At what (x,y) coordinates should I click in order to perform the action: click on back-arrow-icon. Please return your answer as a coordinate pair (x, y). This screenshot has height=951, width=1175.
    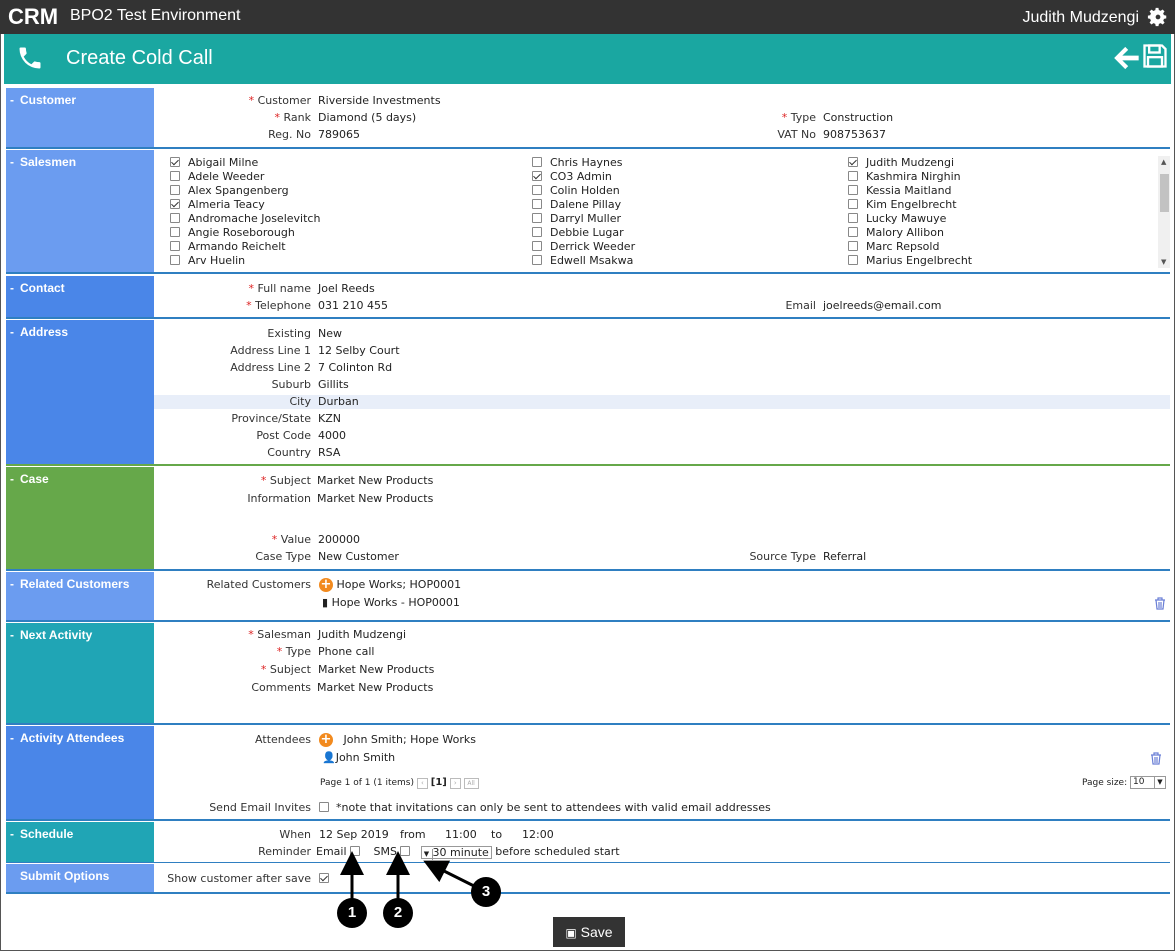
    Looking at the image, I should click on (1127, 58).